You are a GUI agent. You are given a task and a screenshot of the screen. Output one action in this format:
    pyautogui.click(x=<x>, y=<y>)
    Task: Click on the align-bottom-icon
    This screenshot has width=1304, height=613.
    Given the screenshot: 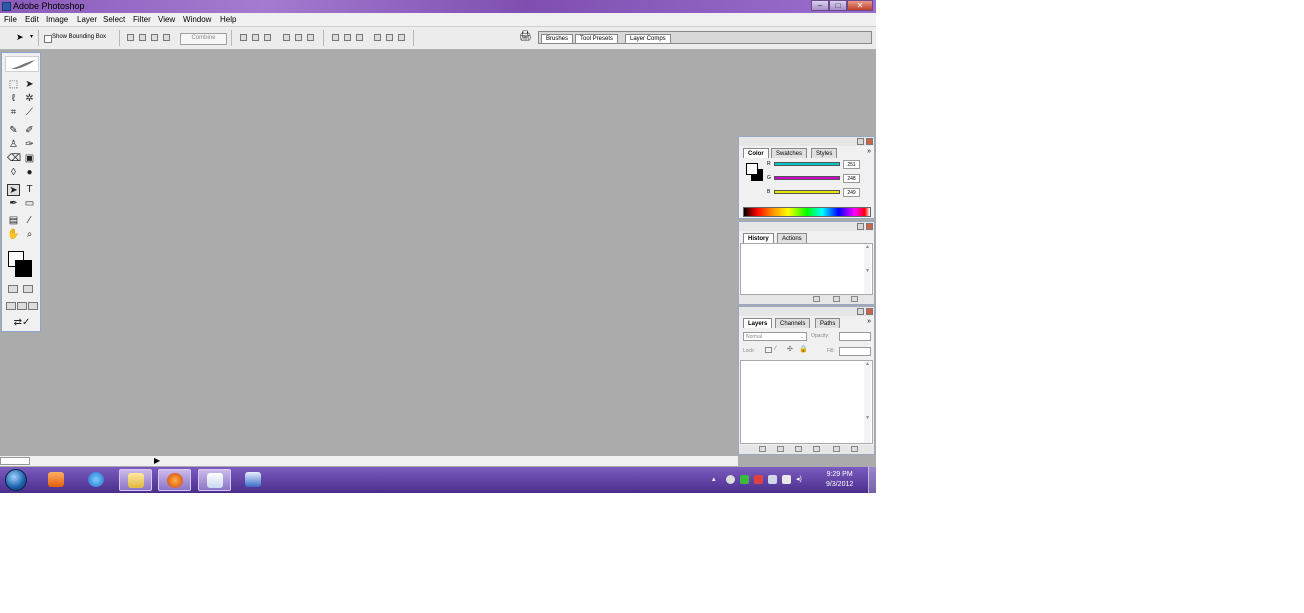 What is the action you would take?
    pyautogui.click(x=267, y=37)
    